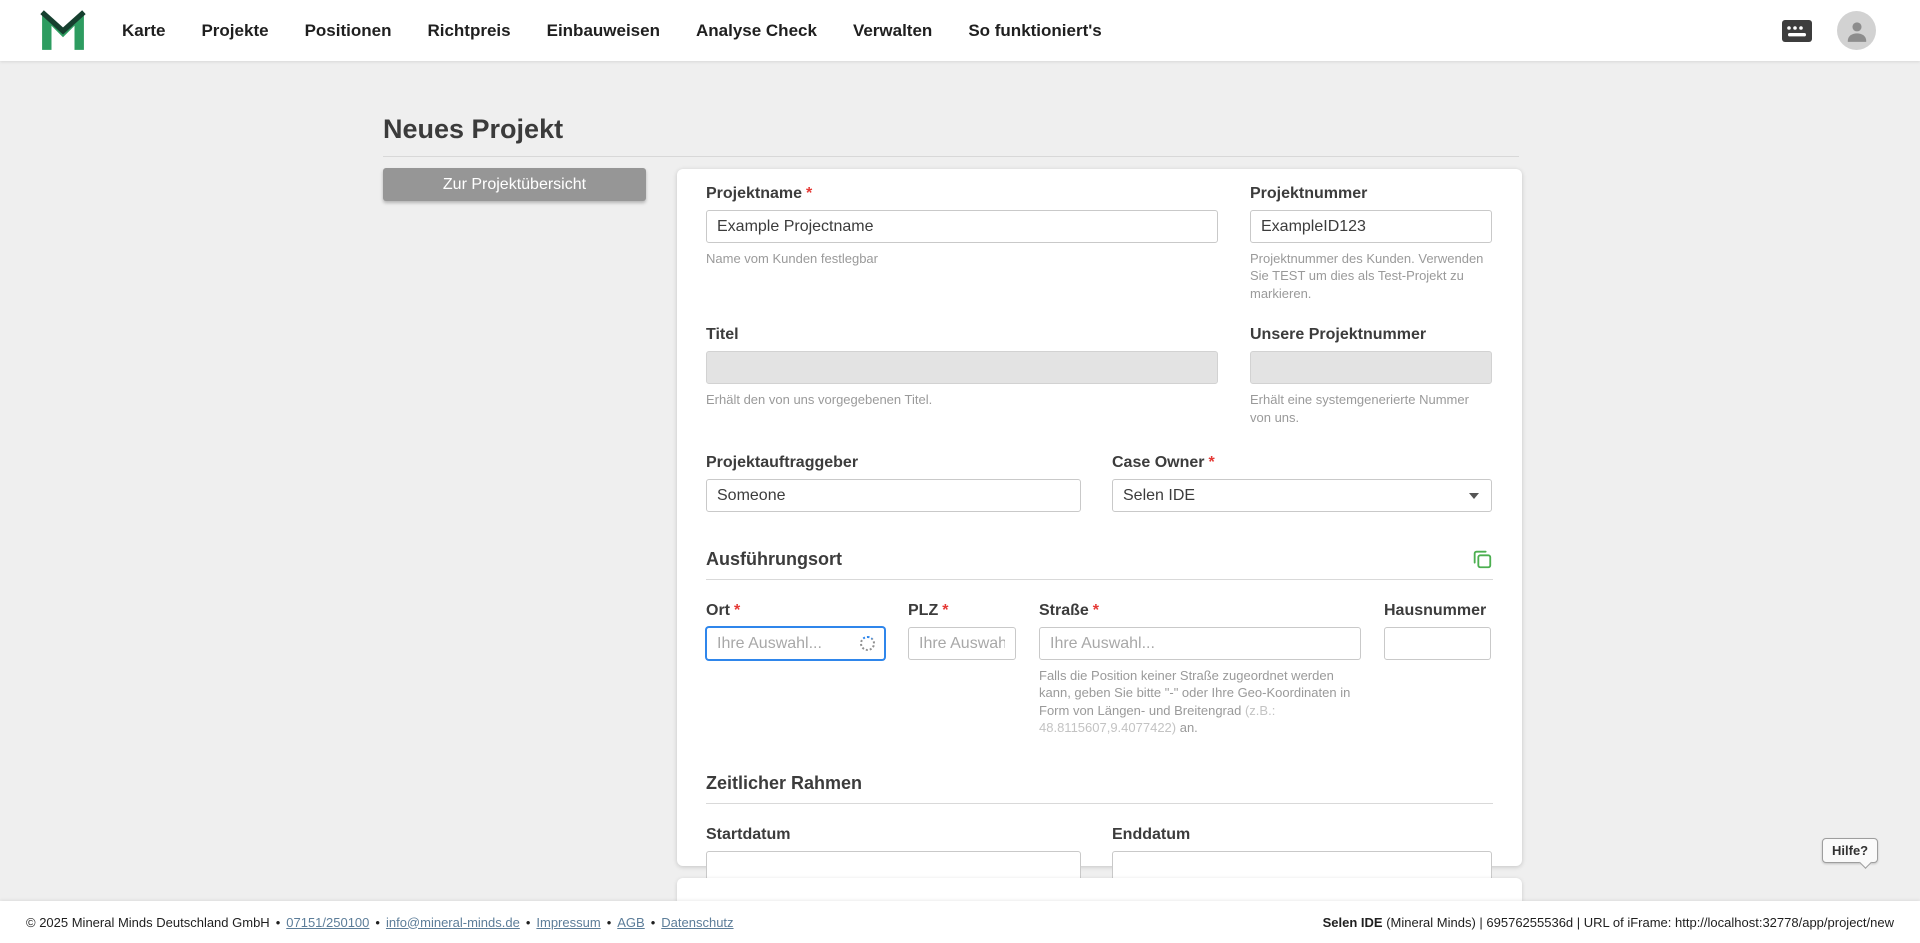 The height and width of the screenshot is (943, 1920). Describe the element at coordinates (1309, 193) in the screenshot. I see `projektnummer-label-text: Projektnummer` at that location.